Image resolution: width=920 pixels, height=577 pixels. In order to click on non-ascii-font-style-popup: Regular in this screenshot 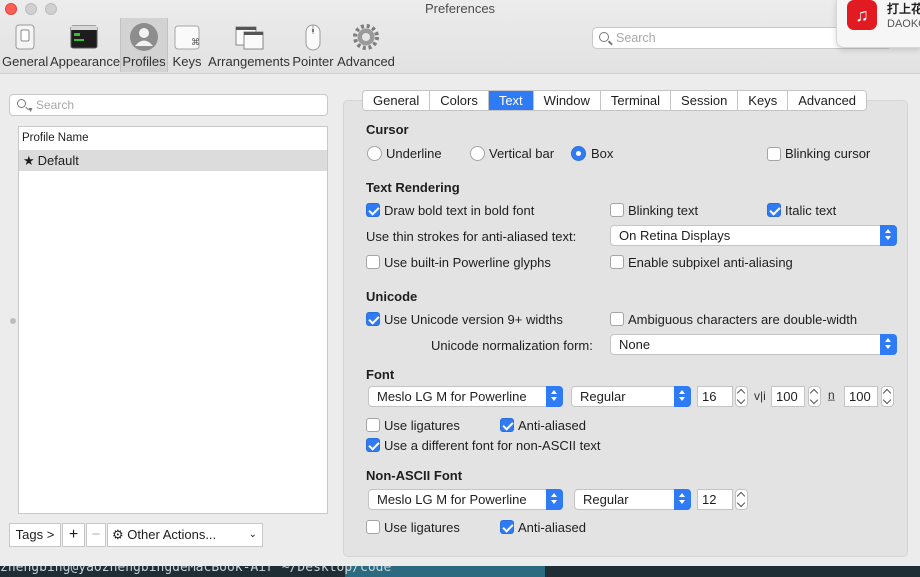, I will do `click(632, 499)`.